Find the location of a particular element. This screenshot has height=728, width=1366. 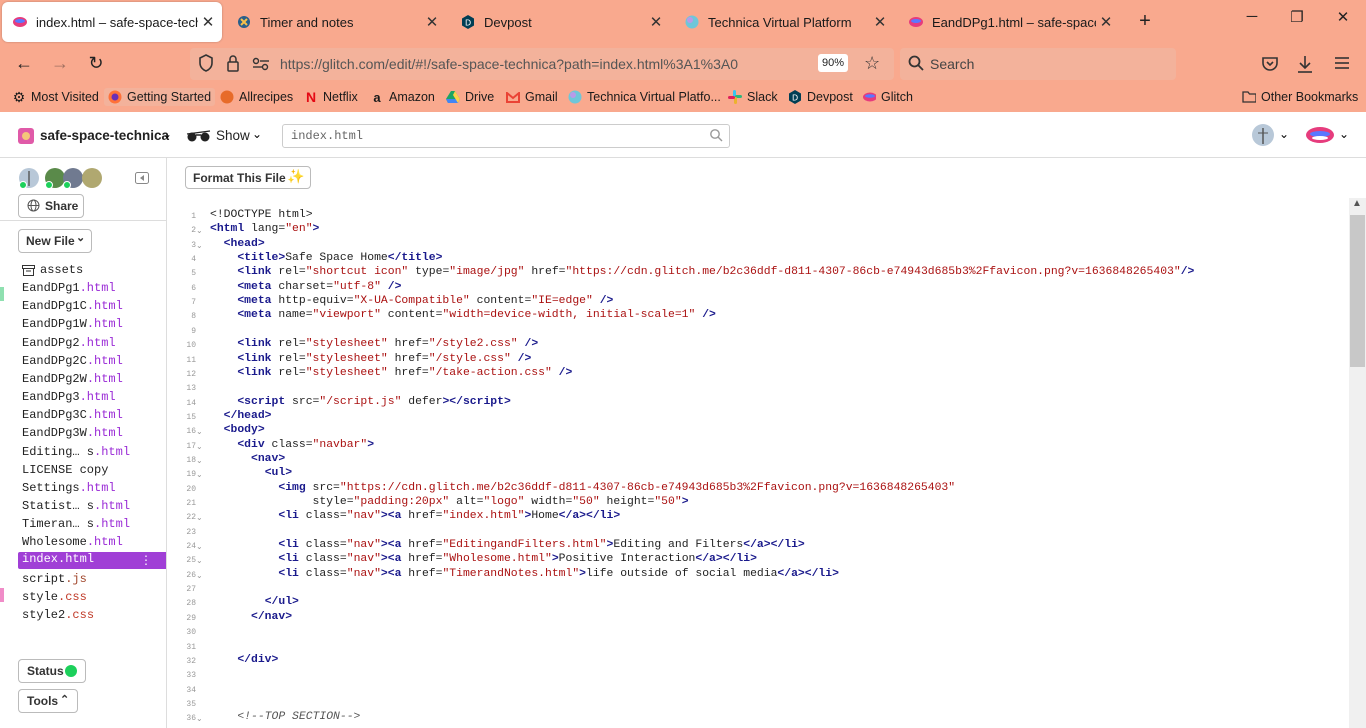

file-item: EandDPg2.html is located at coordinates (69, 343).